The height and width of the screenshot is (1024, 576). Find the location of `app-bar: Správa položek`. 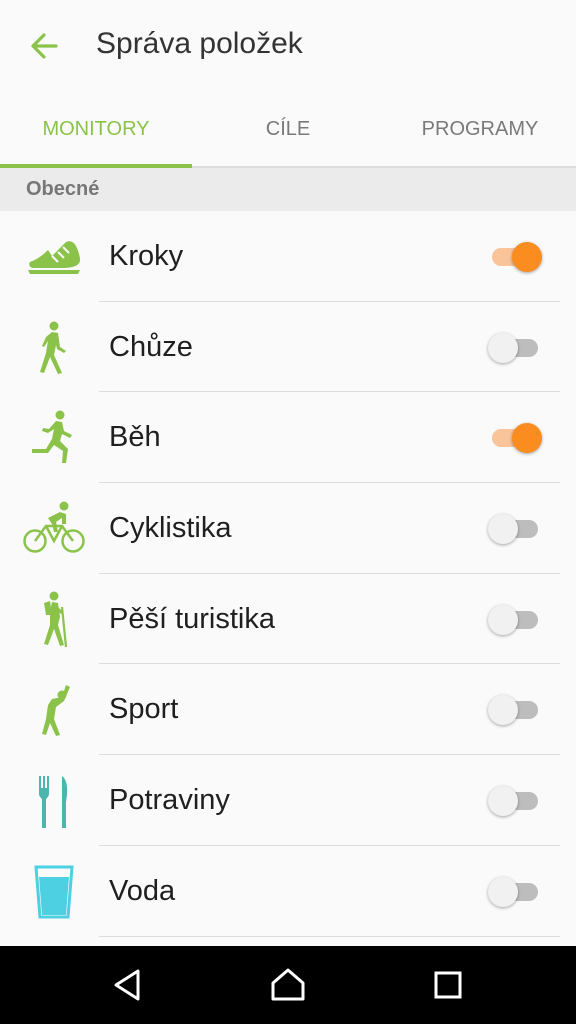

app-bar: Správa položek is located at coordinates (288, 46).